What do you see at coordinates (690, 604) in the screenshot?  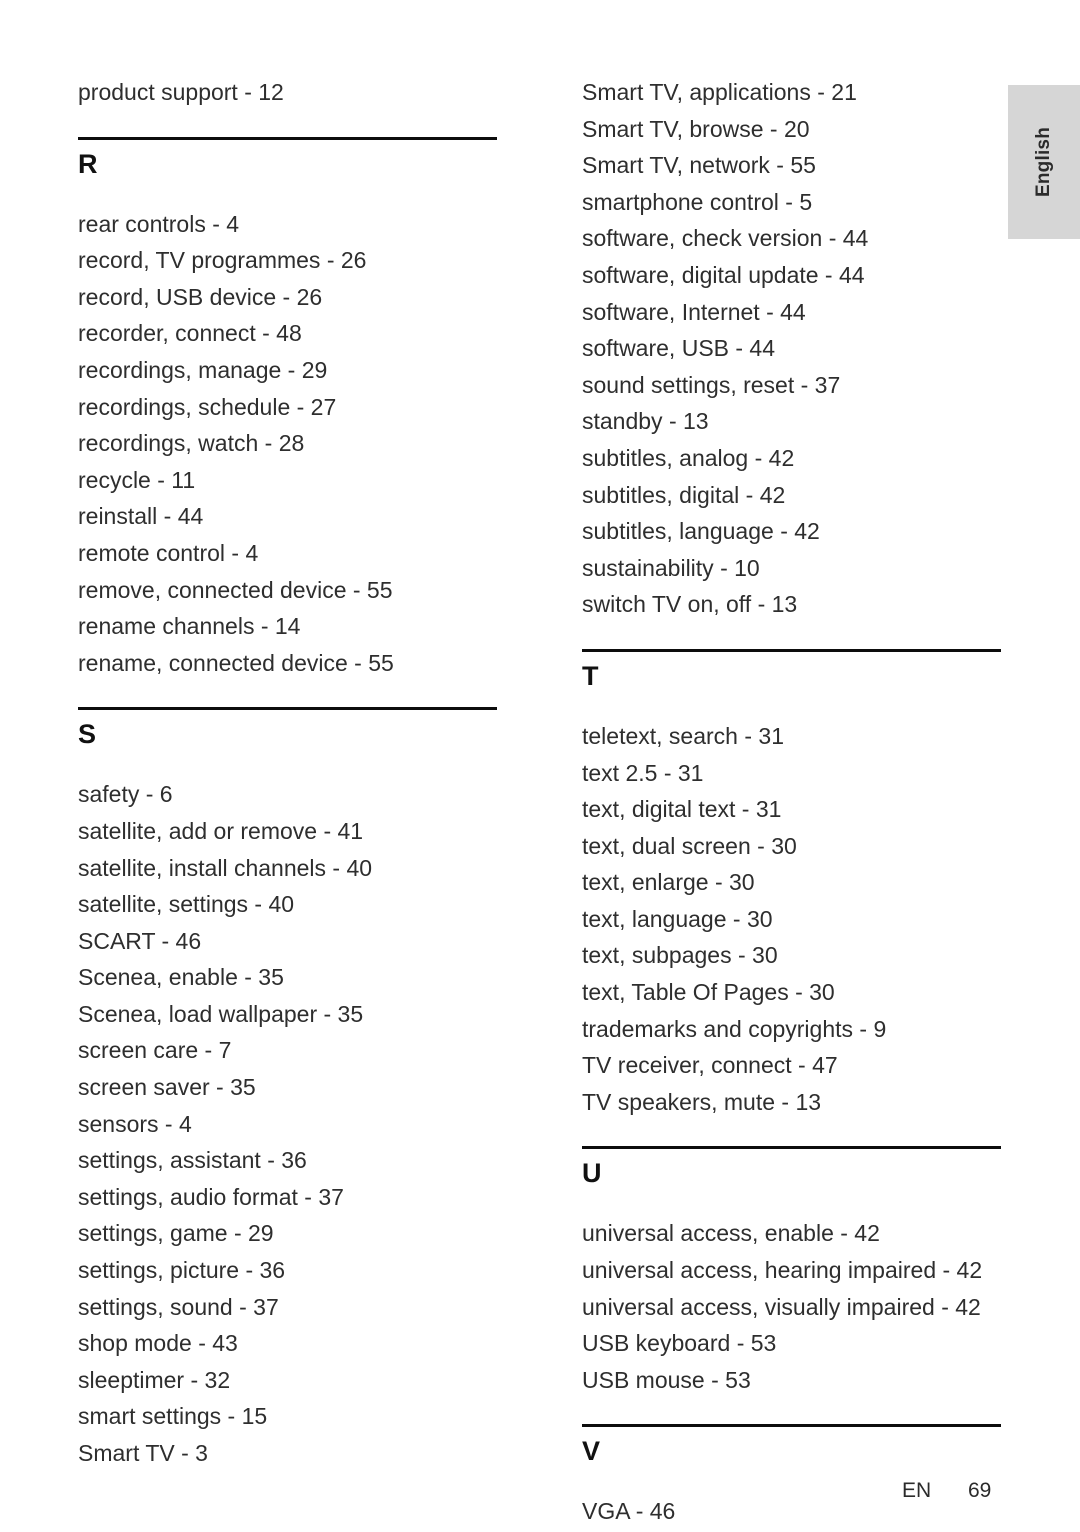 I see `index-entry: switch TV on, off - 13` at bounding box center [690, 604].